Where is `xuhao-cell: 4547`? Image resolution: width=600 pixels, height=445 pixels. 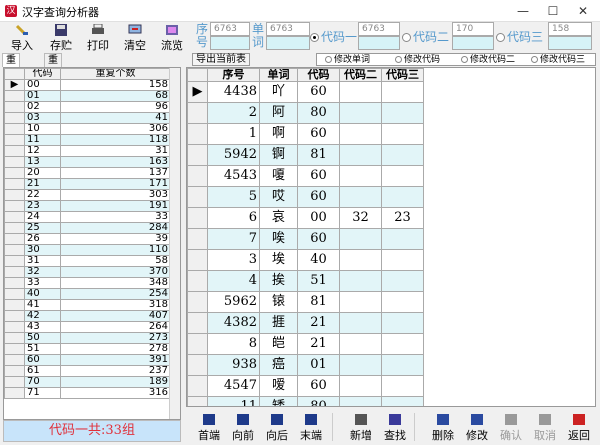
xuhao-cell: 4547 is located at coordinates (233, 386).